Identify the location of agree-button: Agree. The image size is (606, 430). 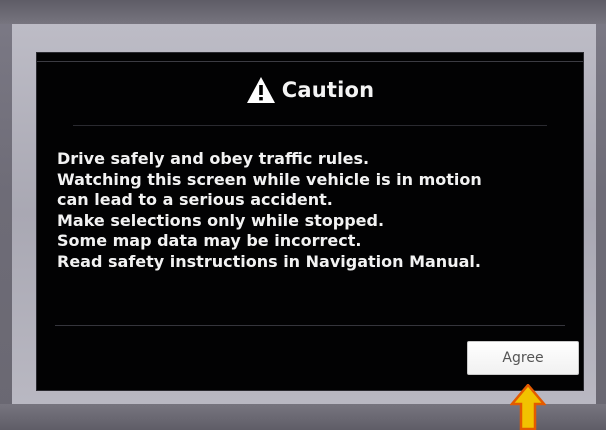
(523, 358).